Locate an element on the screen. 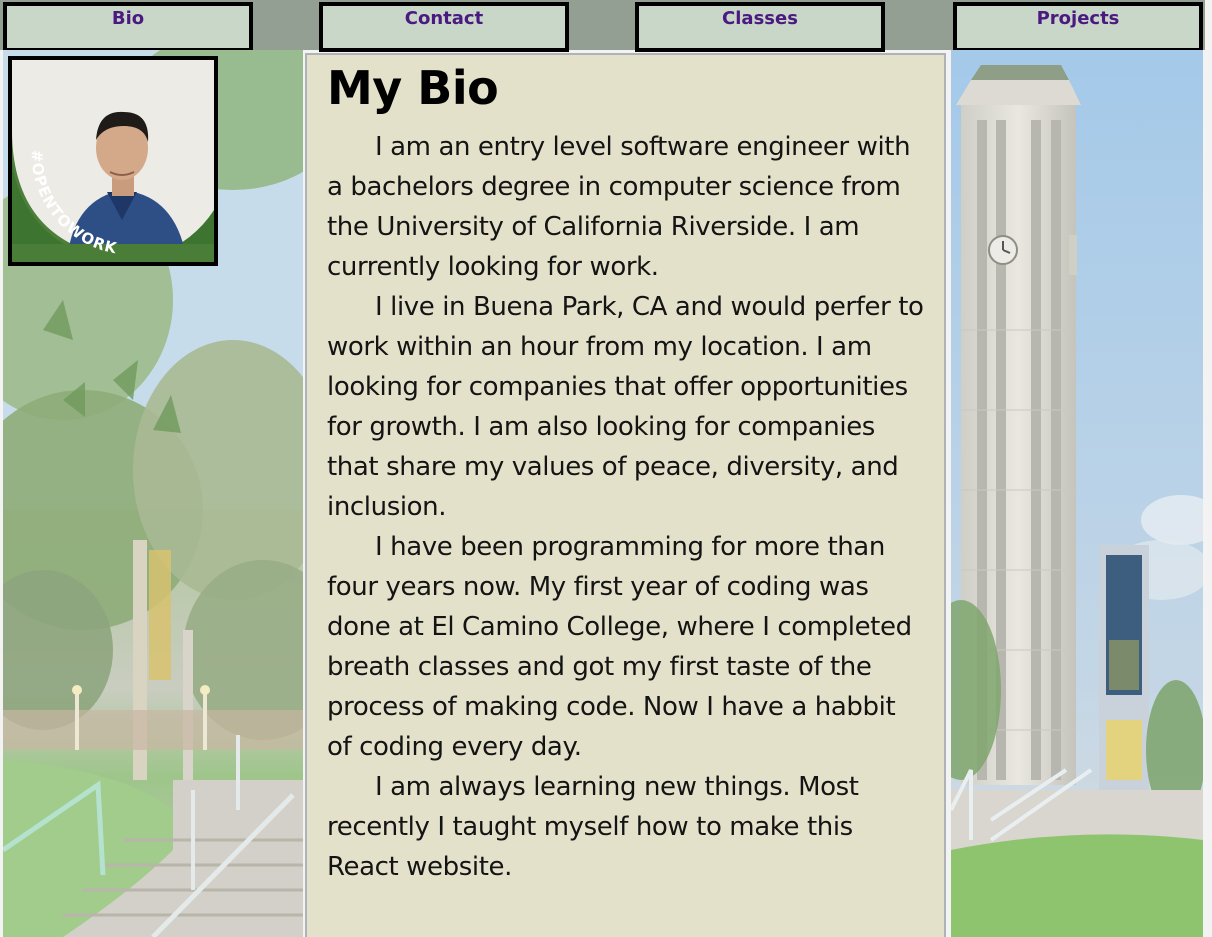  nav-bio-button: Bio is located at coordinates (128, 27).